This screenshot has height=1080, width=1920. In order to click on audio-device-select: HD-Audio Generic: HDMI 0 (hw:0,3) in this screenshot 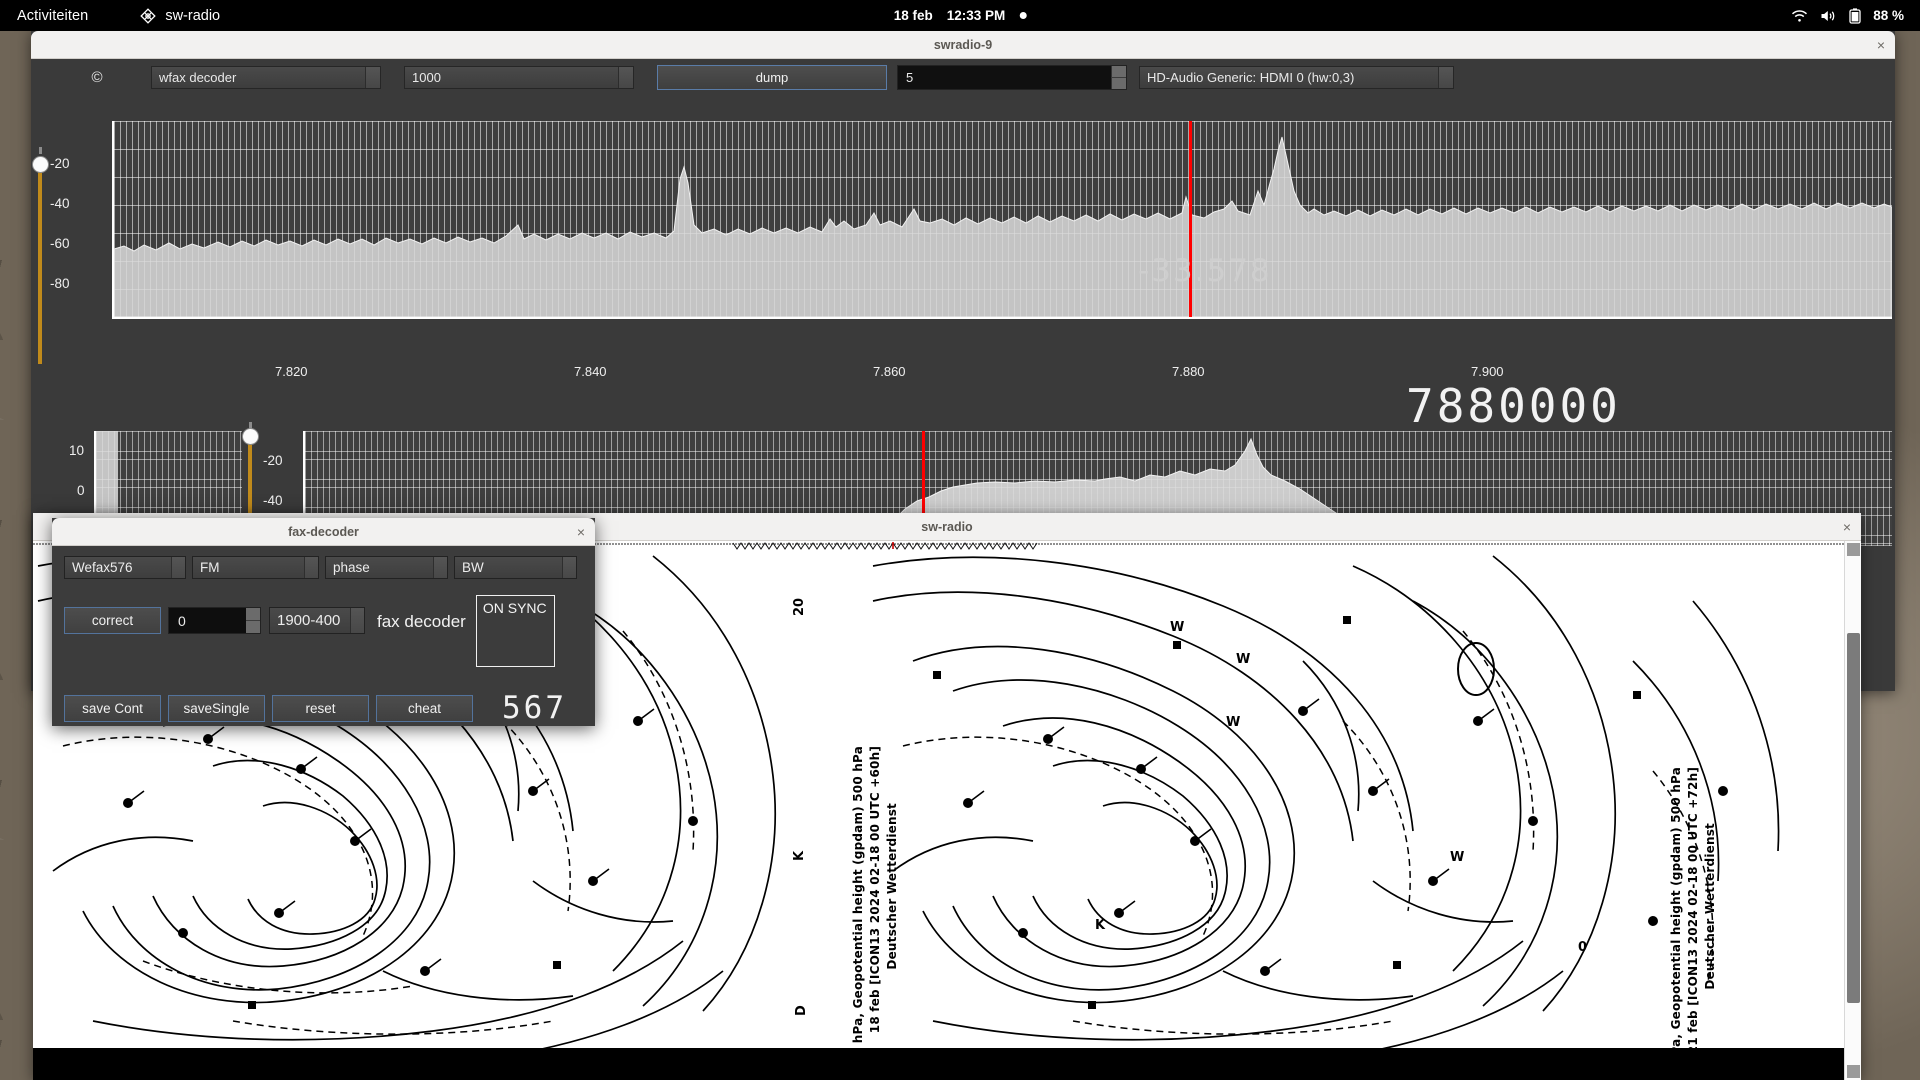, I will do `click(1296, 77)`.